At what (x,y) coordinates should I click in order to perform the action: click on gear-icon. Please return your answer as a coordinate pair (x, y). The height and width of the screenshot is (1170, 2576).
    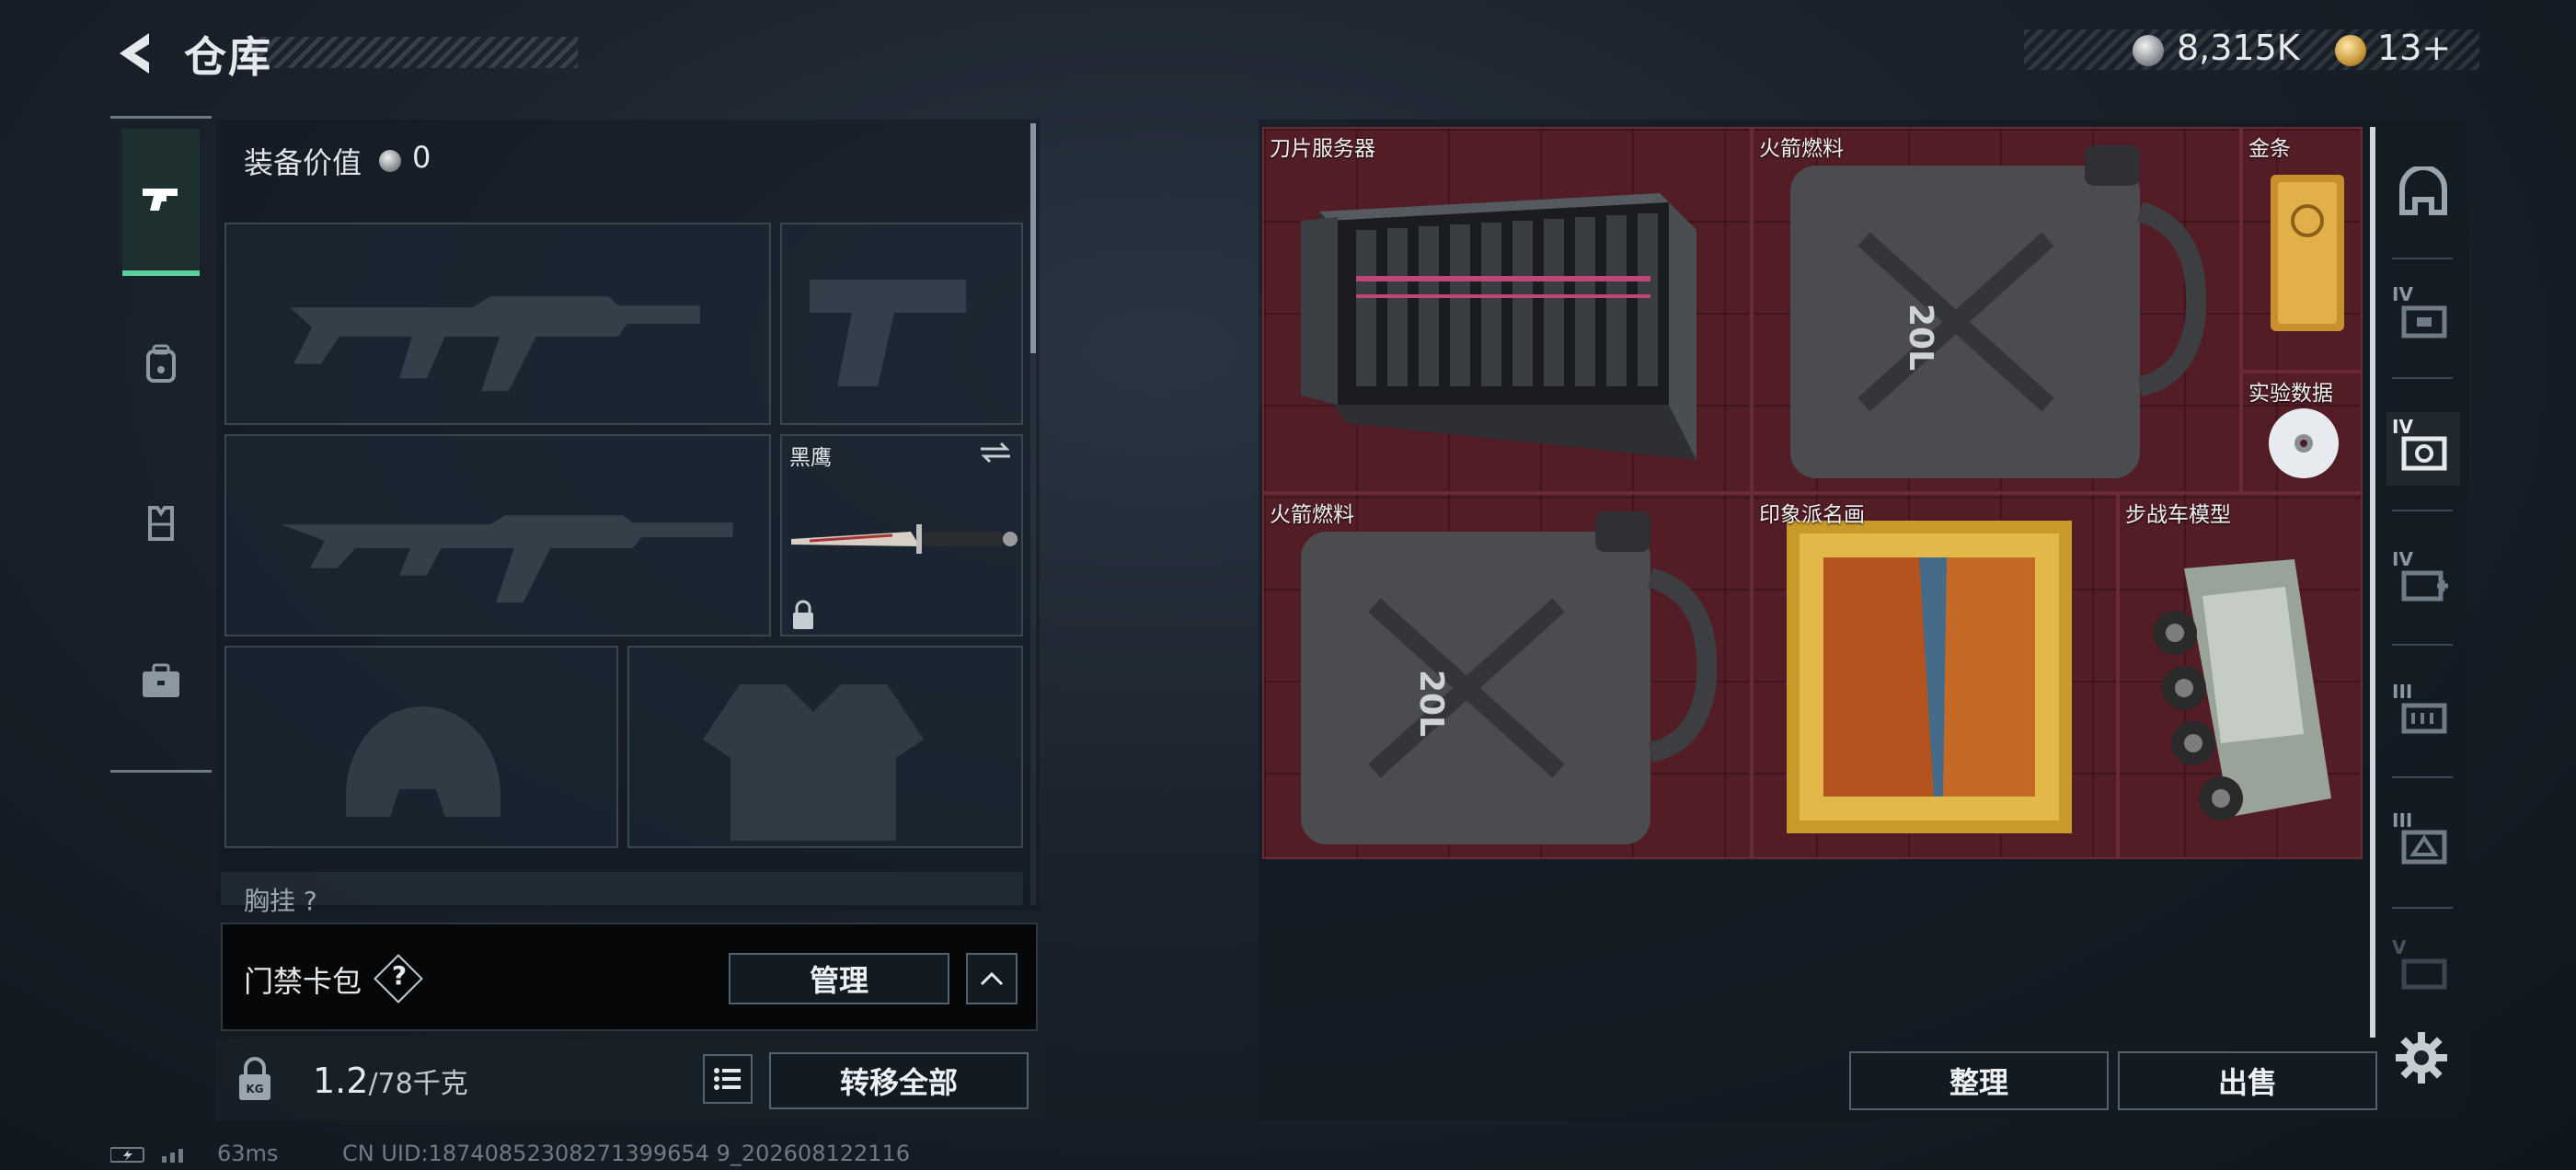
    Looking at the image, I should click on (2421, 1058).